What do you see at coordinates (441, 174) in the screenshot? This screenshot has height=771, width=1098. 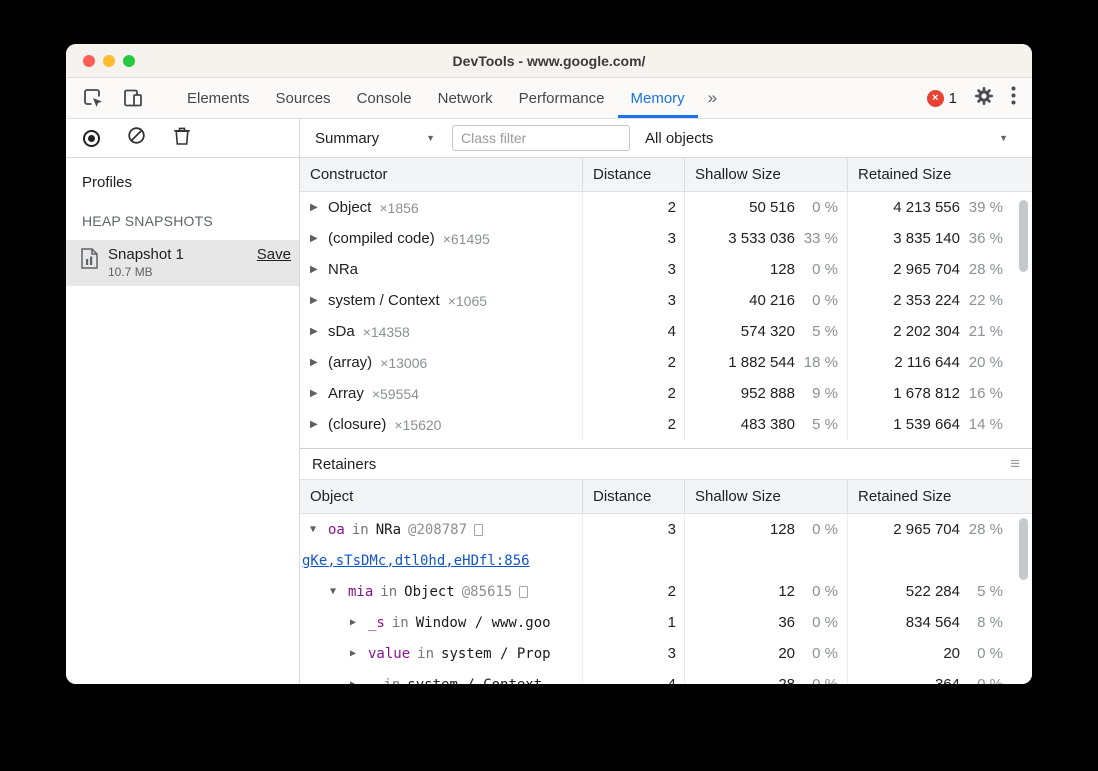 I see `header-constructor: Constructor` at bounding box center [441, 174].